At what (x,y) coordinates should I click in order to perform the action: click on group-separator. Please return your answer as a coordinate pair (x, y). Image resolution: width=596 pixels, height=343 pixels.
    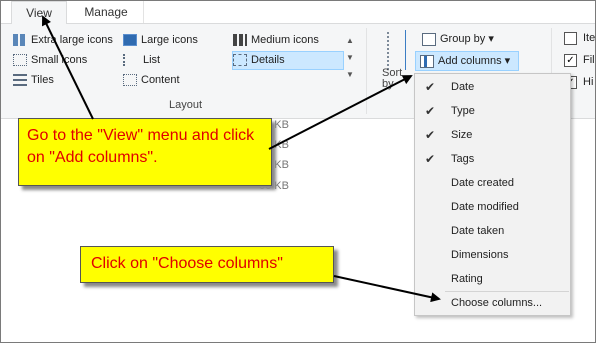
    Looking at the image, I should click on (366, 71).